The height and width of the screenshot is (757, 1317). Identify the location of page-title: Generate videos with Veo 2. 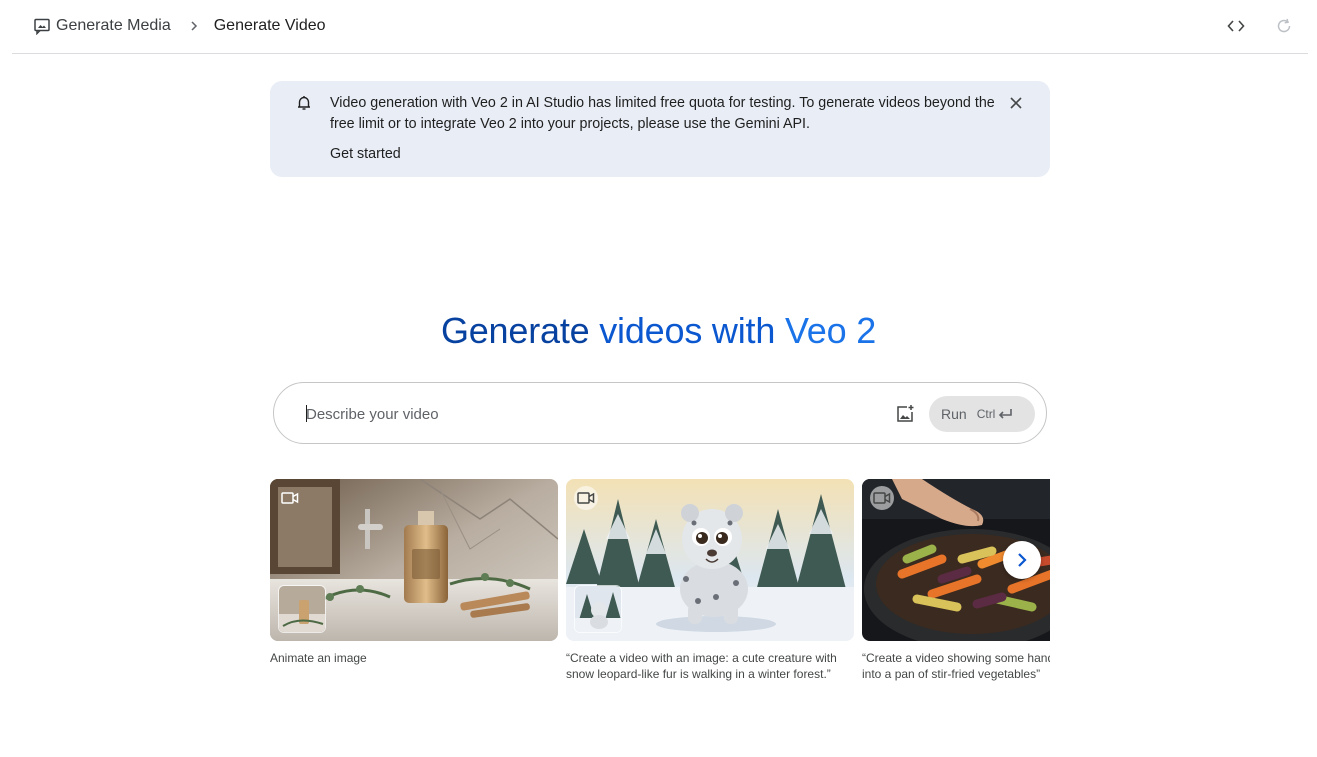
(658, 331).